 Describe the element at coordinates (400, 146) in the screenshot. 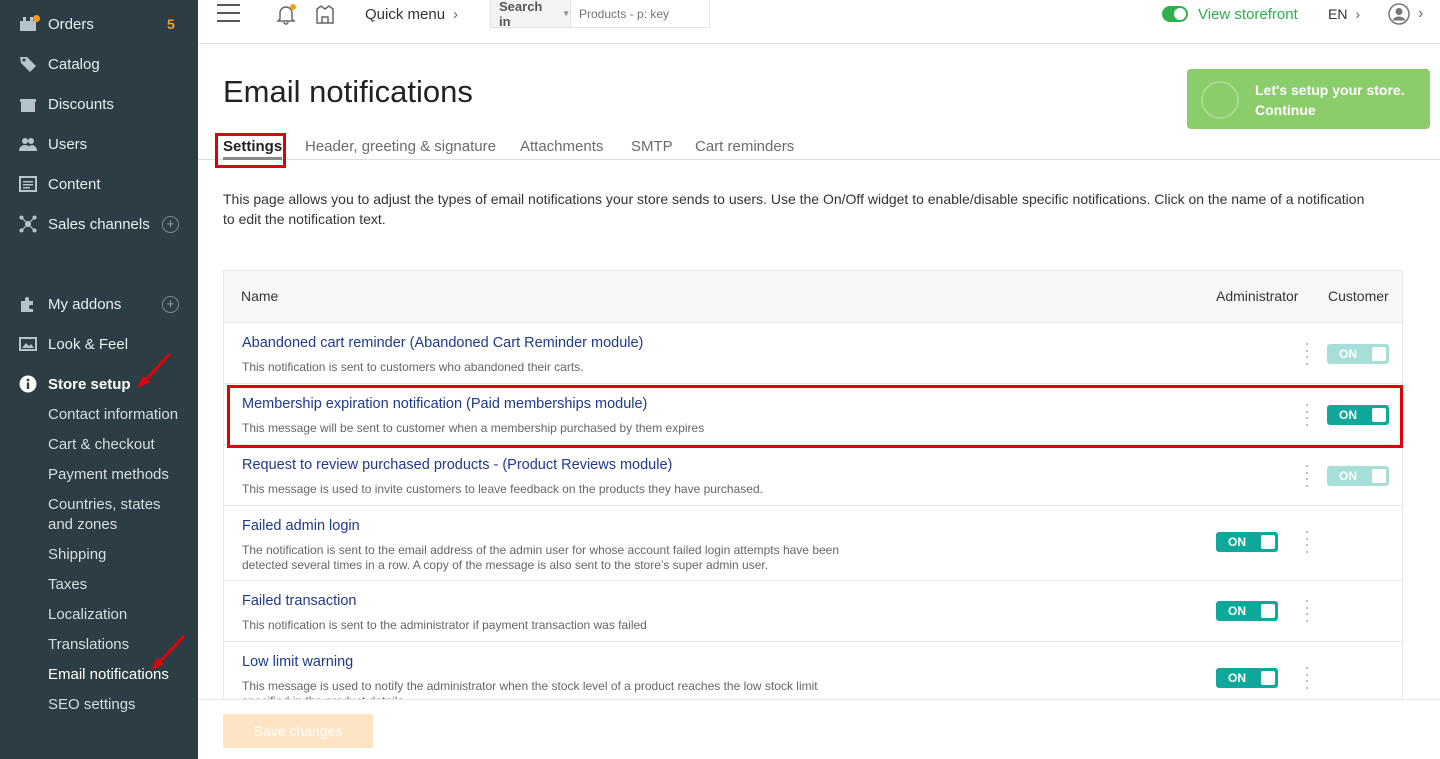

I see `tab-header-greeting-signature: Header, greeting & signature` at that location.